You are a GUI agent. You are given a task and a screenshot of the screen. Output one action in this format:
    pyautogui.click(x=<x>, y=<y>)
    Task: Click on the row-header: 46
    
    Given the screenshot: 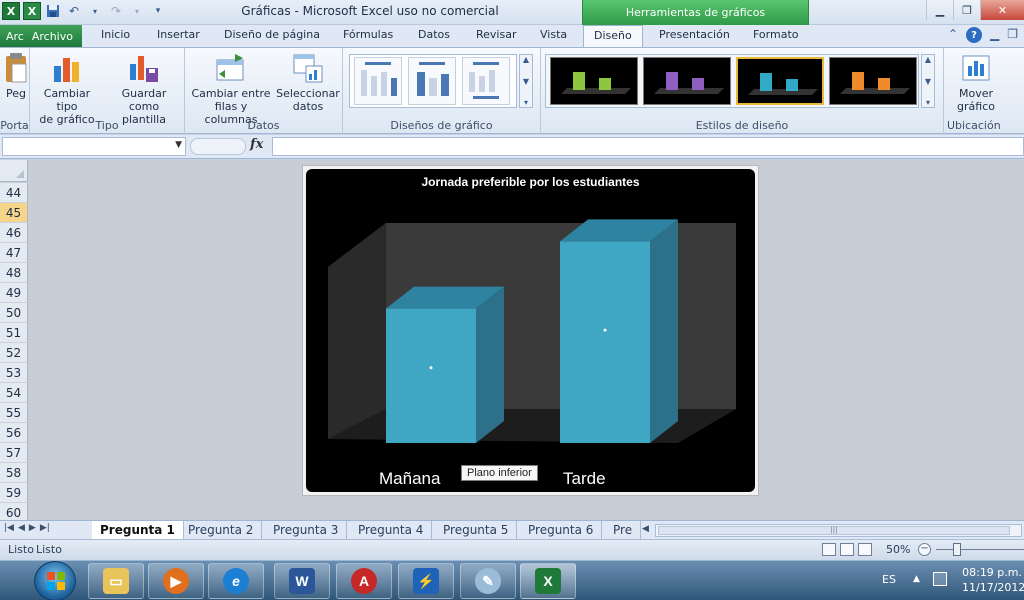 What is the action you would take?
    pyautogui.click(x=14, y=233)
    